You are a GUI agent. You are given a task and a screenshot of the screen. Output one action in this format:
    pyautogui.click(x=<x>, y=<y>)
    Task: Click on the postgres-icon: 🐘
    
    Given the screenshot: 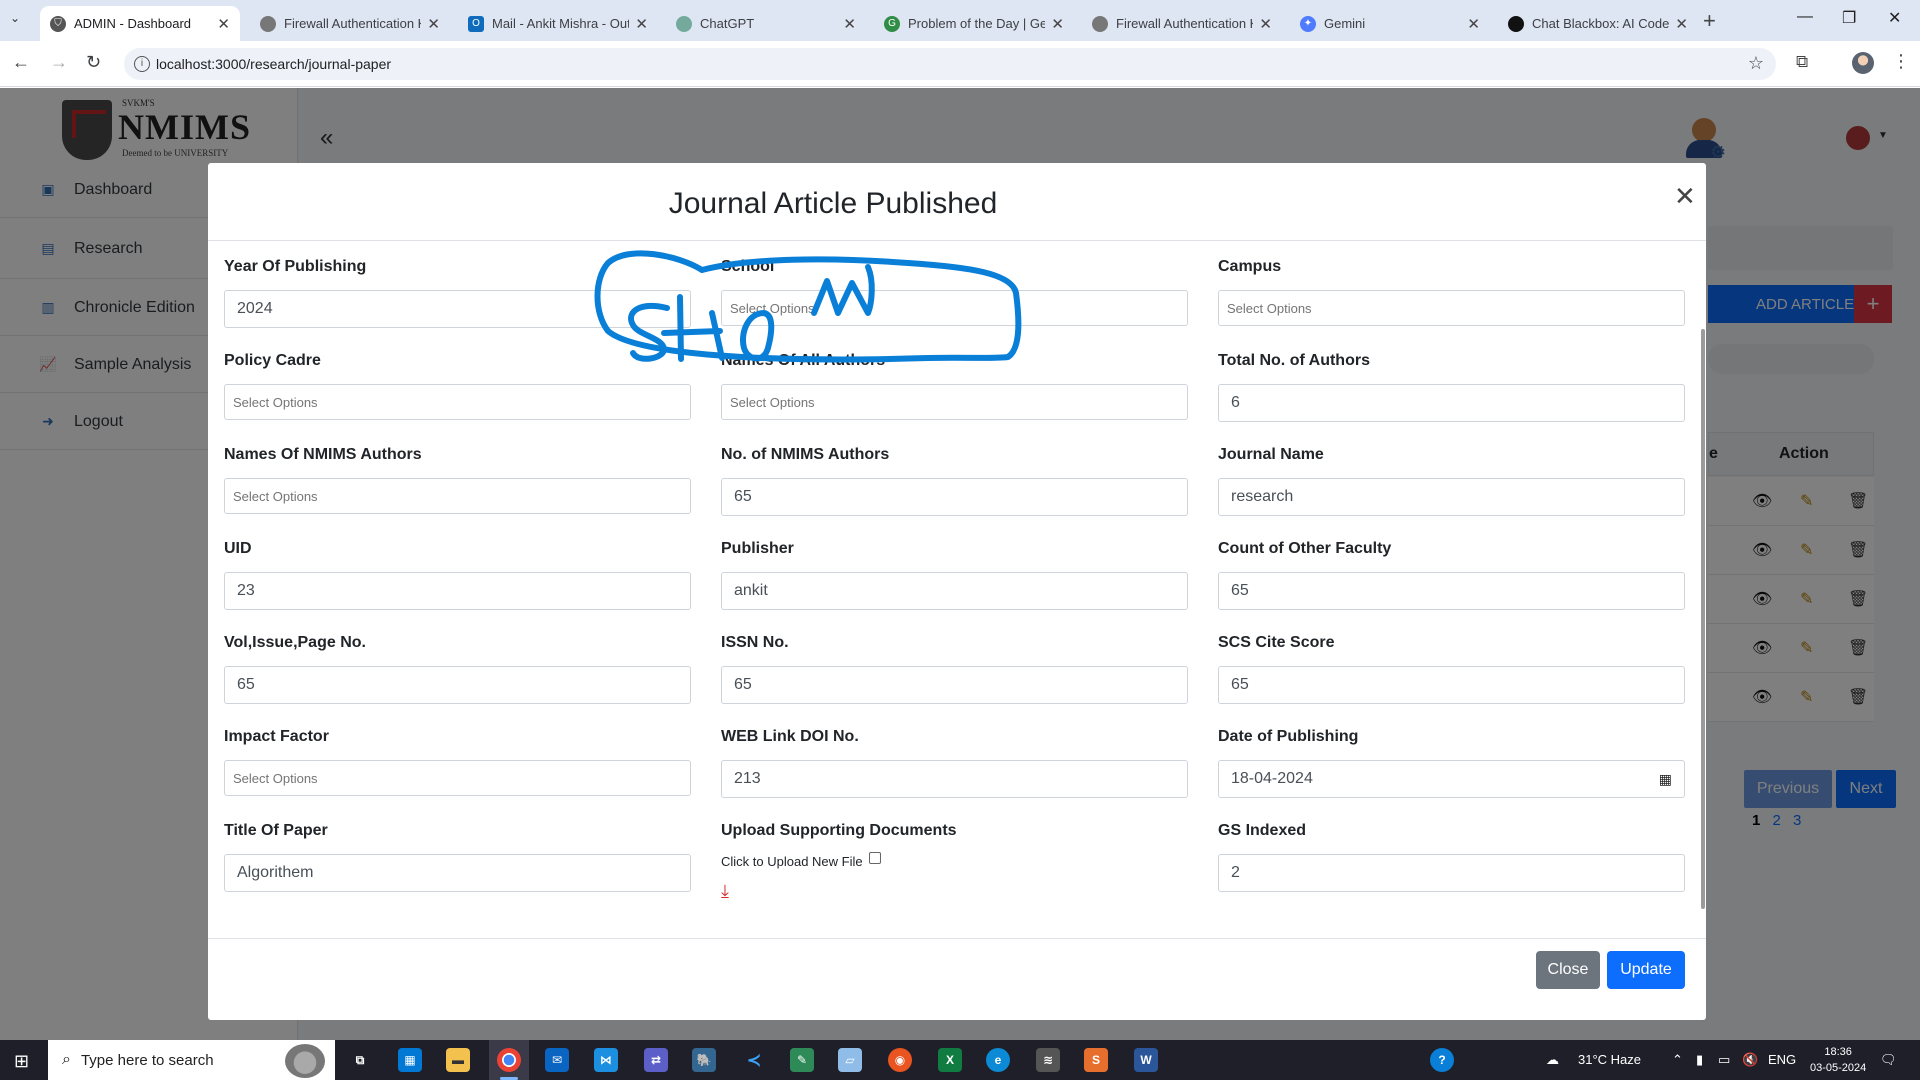 What is the action you would take?
    pyautogui.click(x=704, y=1060)
    